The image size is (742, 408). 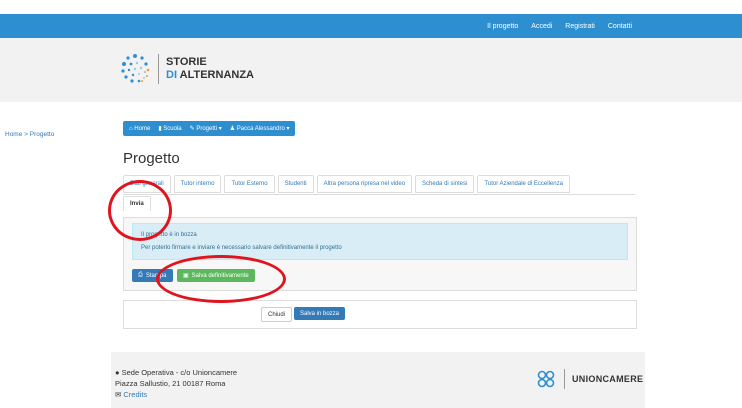 What do you see at coordinates (364, 184) in the screenshot?
I see `tab-altra-persona: Altra persona ripresa nel video` at bounding box center [364, 184].